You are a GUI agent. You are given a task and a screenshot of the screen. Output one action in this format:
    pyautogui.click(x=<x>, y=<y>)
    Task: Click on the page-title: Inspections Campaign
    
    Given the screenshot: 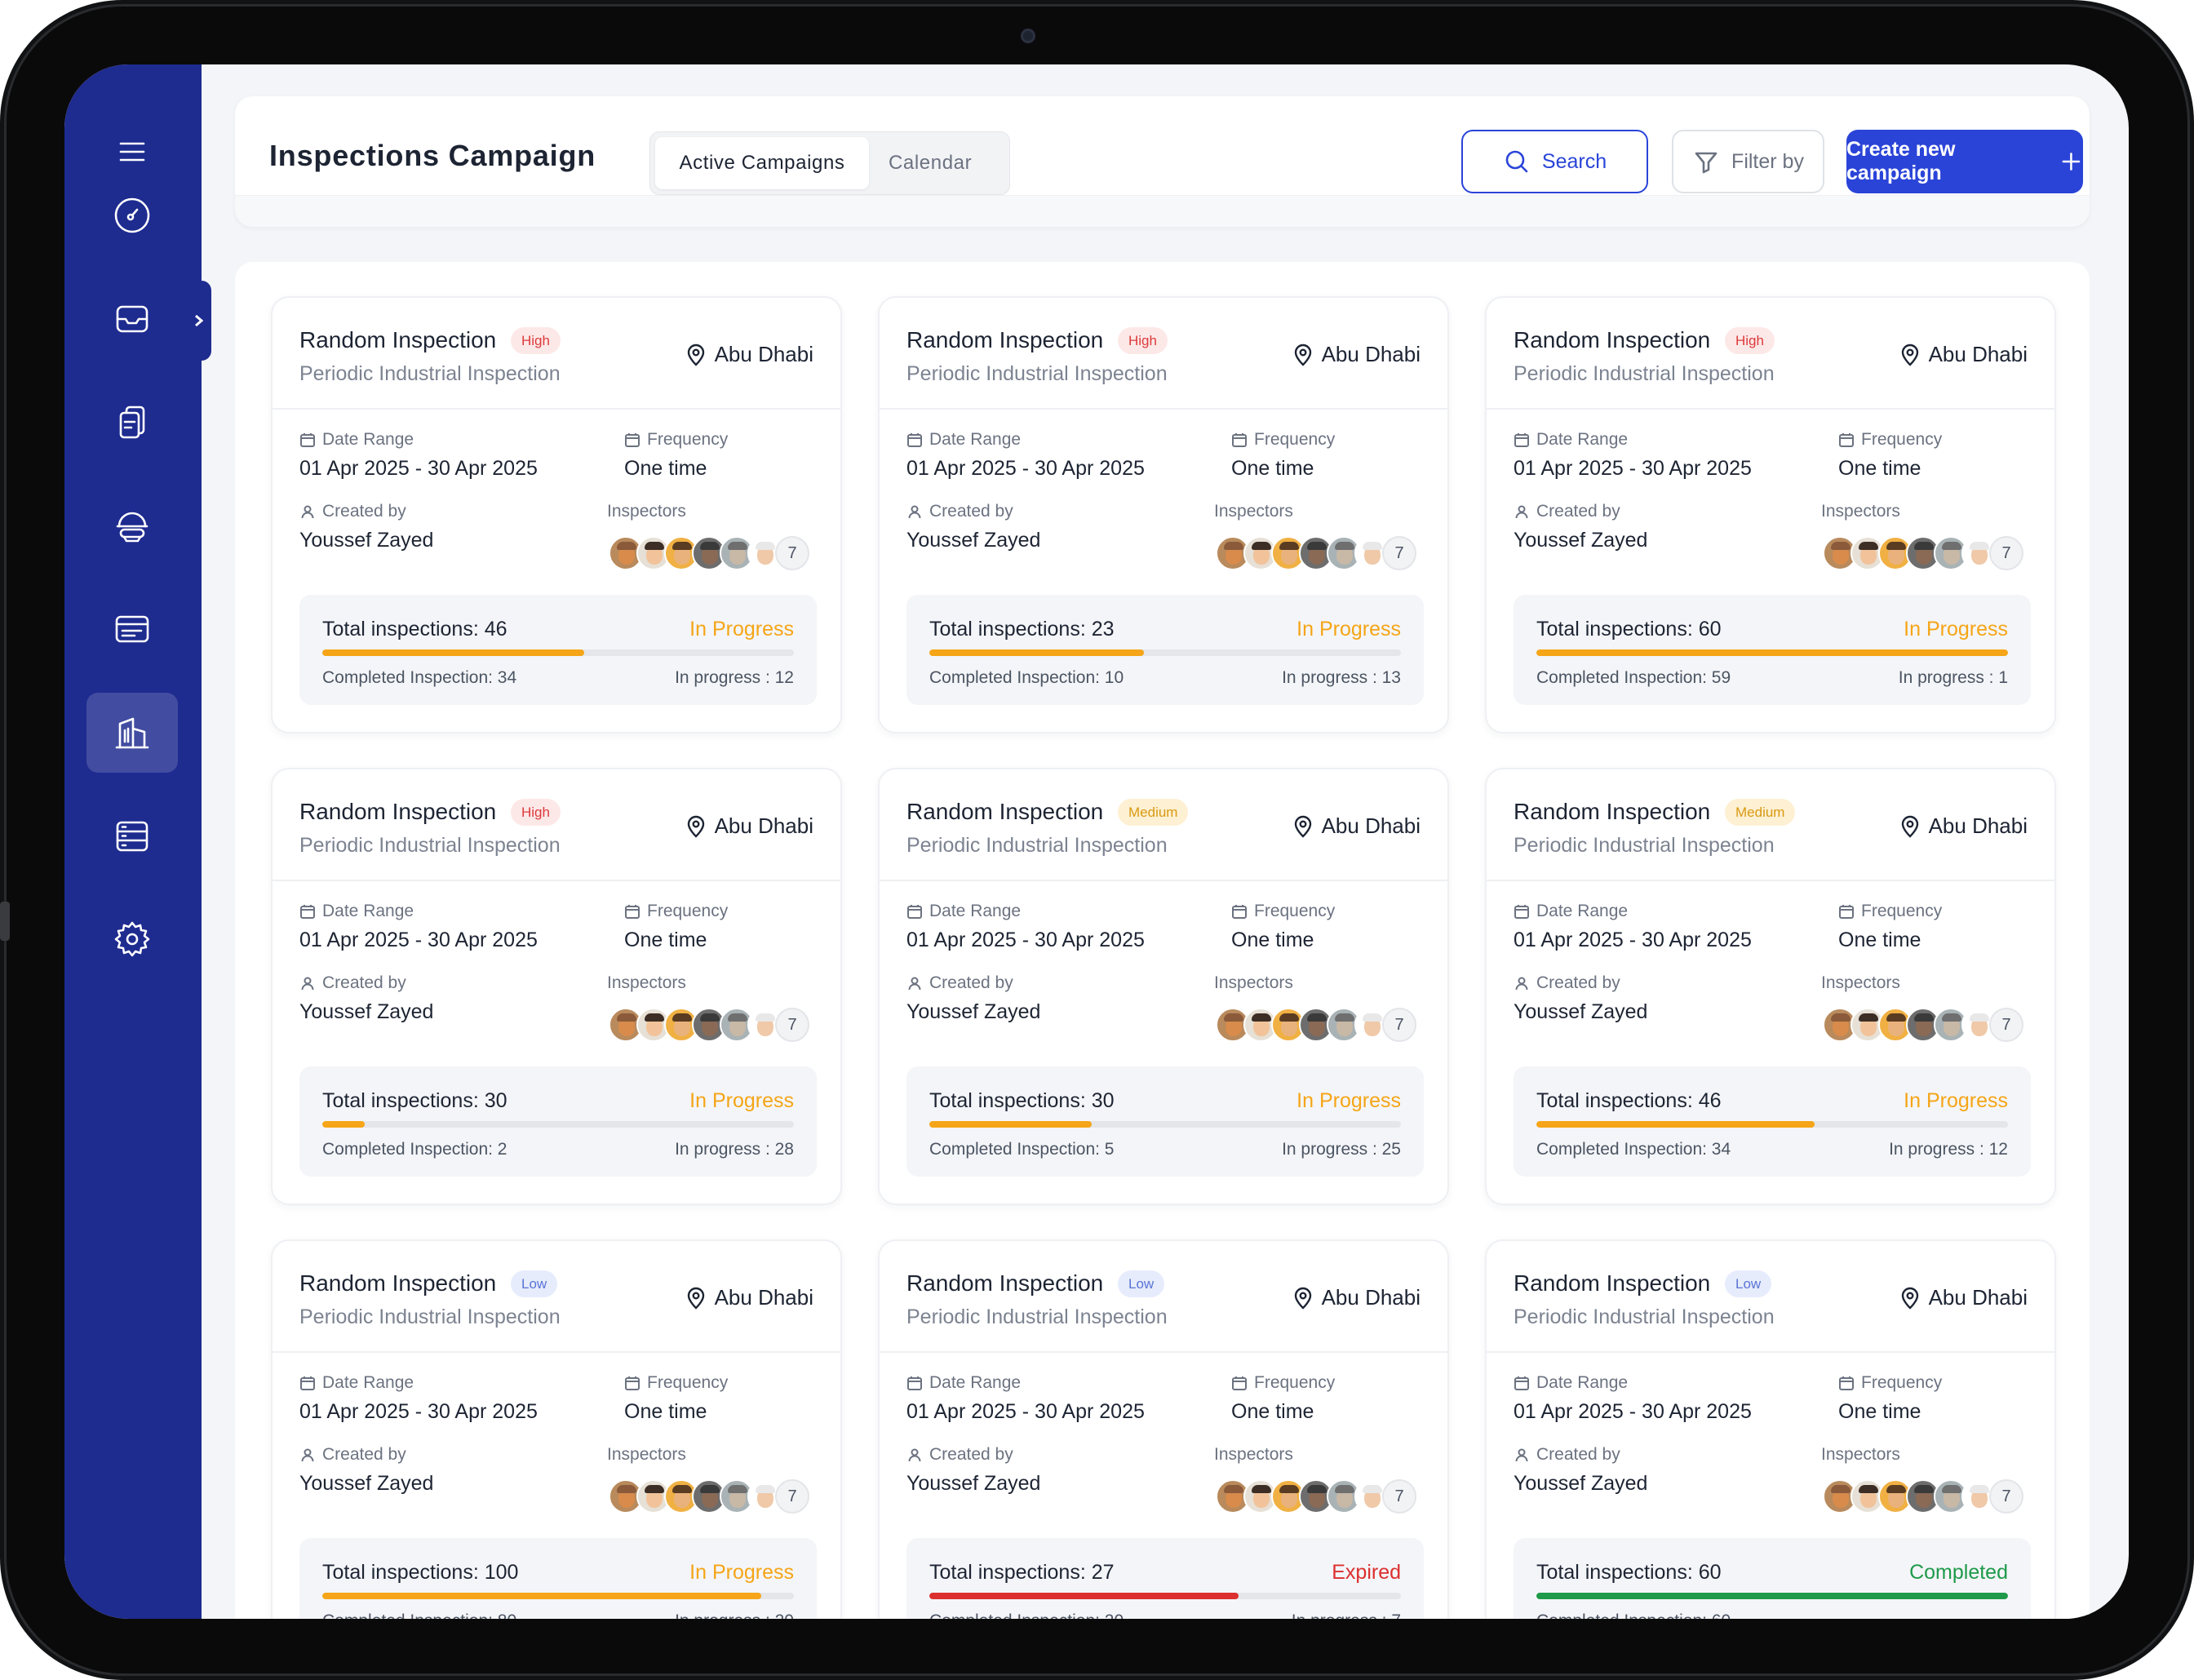 What is the action you would take?
    pyautogui.click(x=432, y=155)
    